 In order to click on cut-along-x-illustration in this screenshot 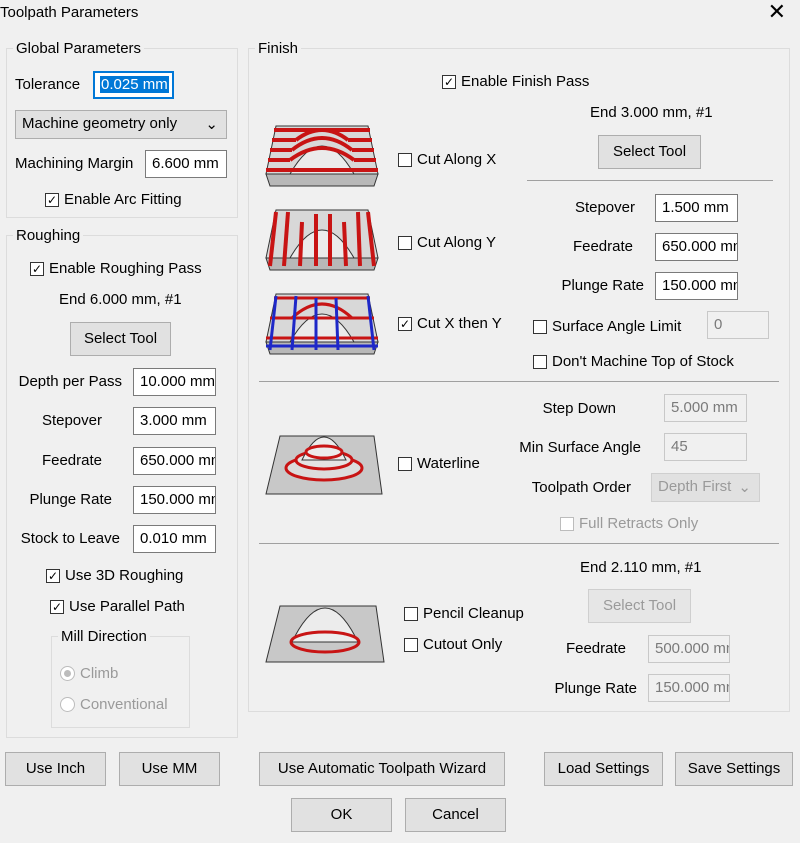, I will do `click(322, 156)`.